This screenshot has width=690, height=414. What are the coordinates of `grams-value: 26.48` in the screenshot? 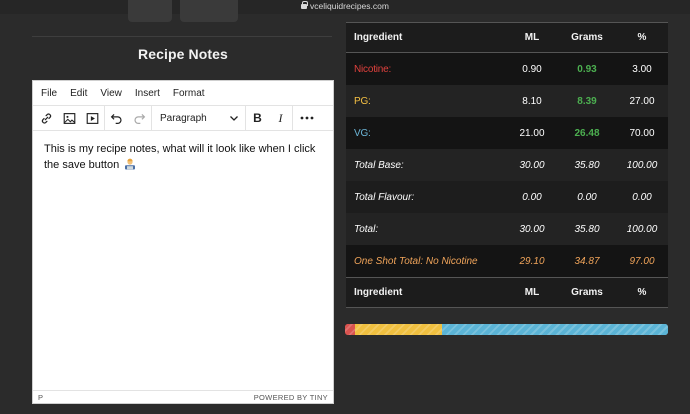 It's located at (587, 133).